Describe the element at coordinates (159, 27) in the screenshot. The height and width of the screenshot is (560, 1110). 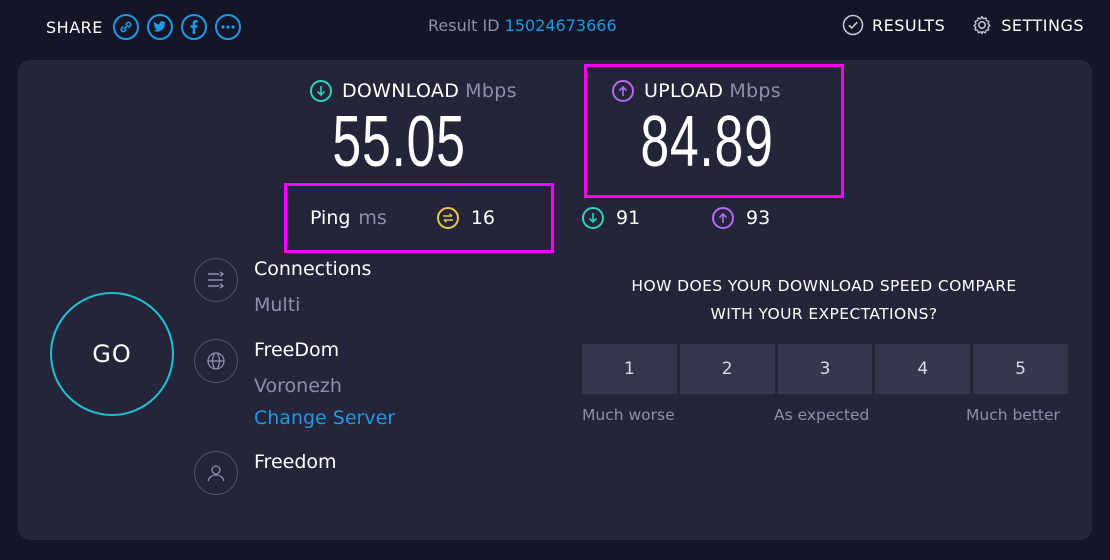
I see `twitter-icon` at that location.